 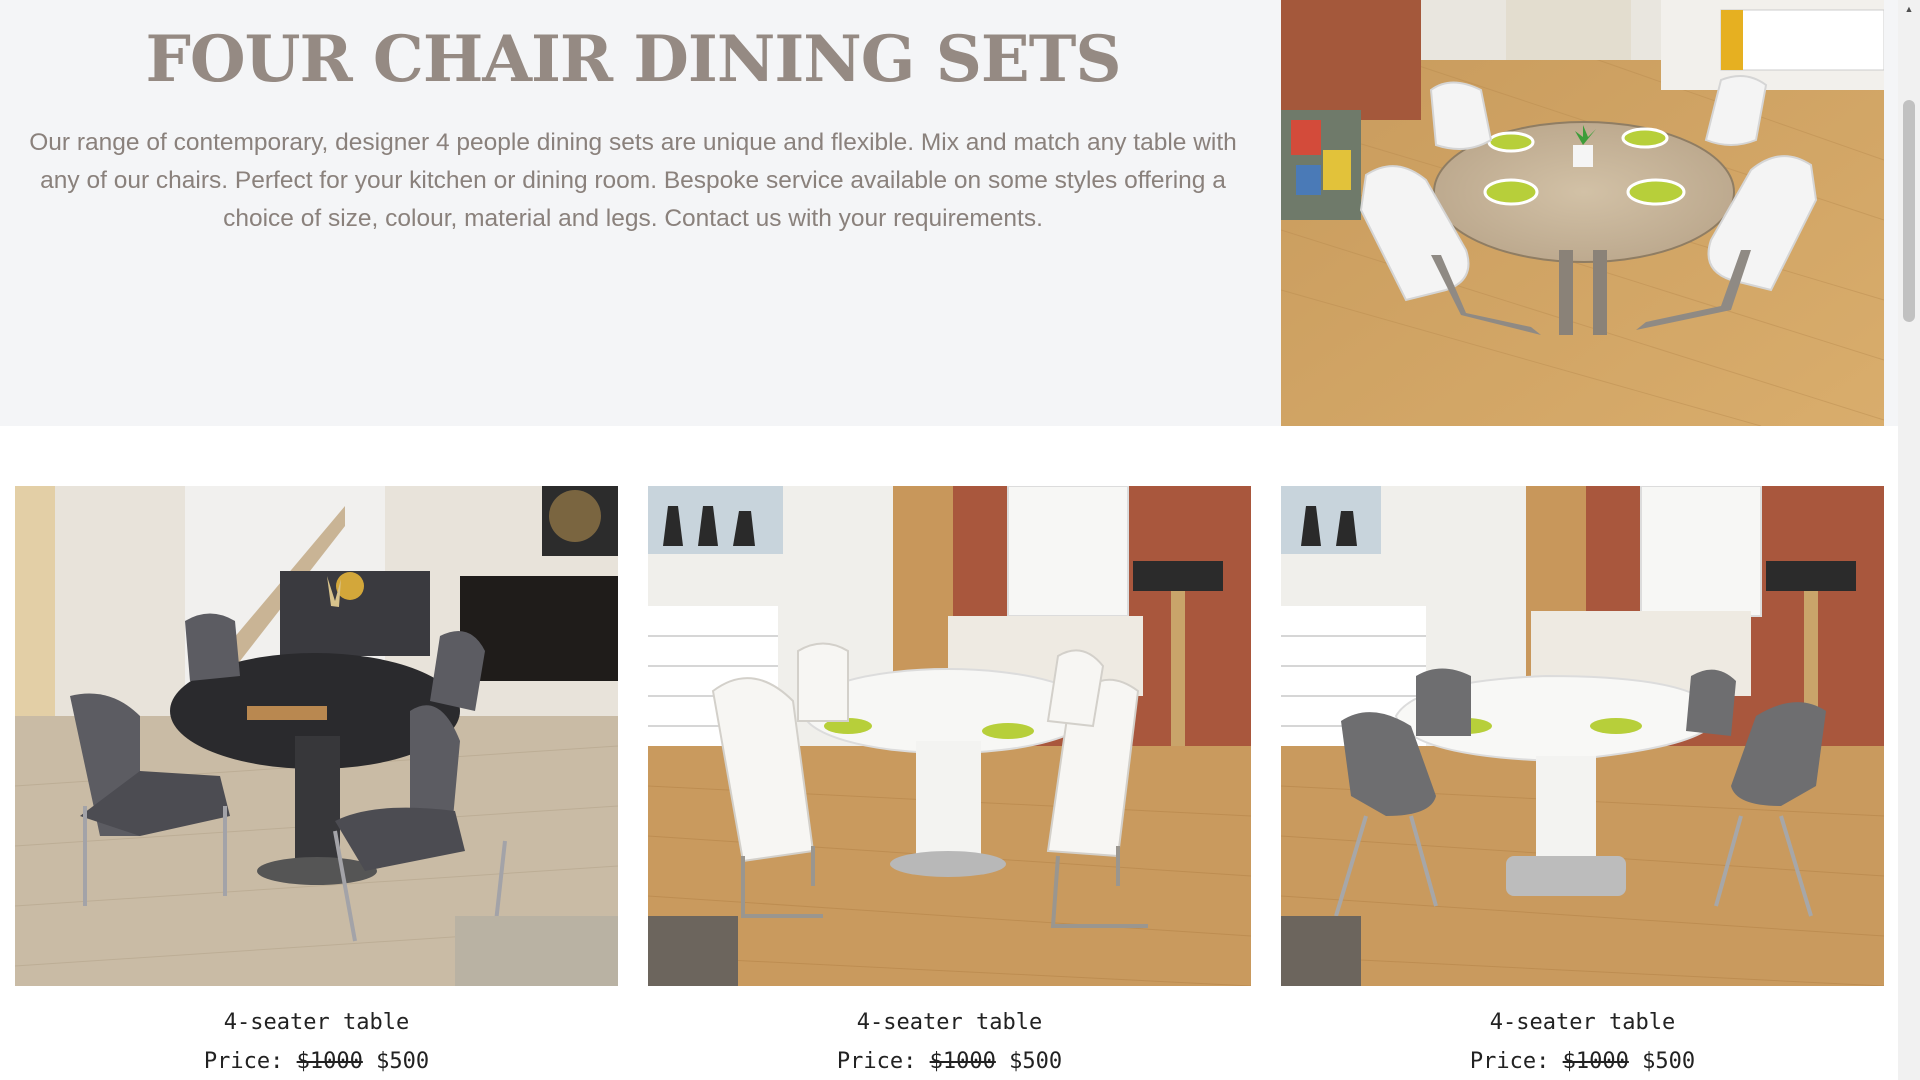 What do you see at coordinates (1909, 211) in the screenshot?
I see `scrollbar-thumb` at bounding box center [1909, 211].